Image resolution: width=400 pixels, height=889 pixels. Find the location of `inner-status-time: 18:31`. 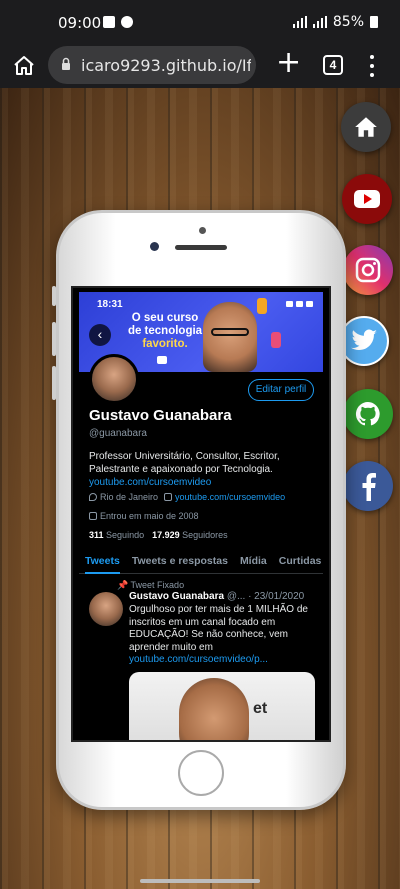

inner-status-time: 18:31 is located at coordinates (110, 304).